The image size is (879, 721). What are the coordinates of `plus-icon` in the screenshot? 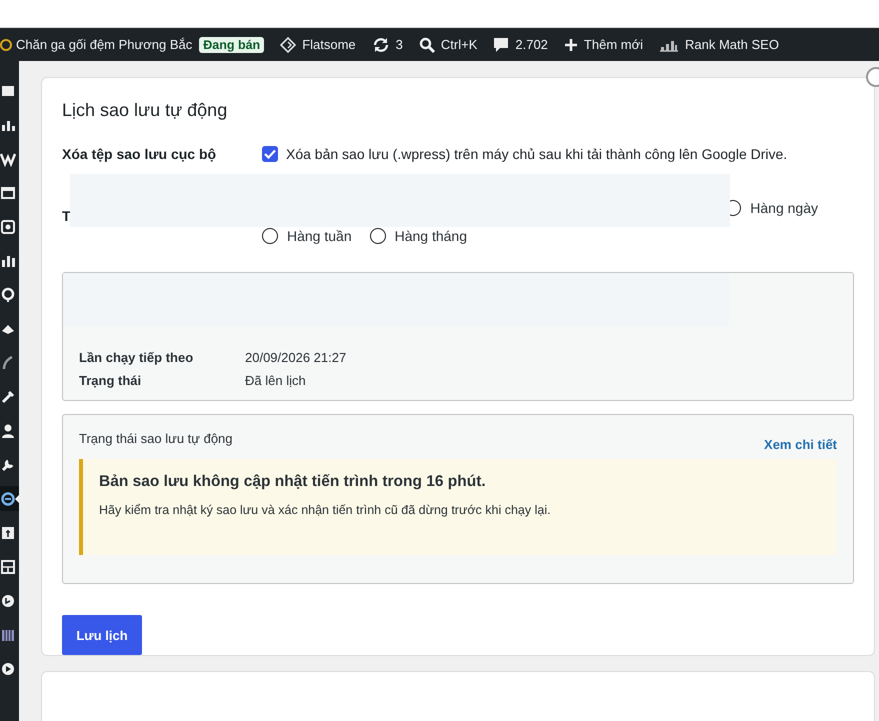 It's located at (571, 45).